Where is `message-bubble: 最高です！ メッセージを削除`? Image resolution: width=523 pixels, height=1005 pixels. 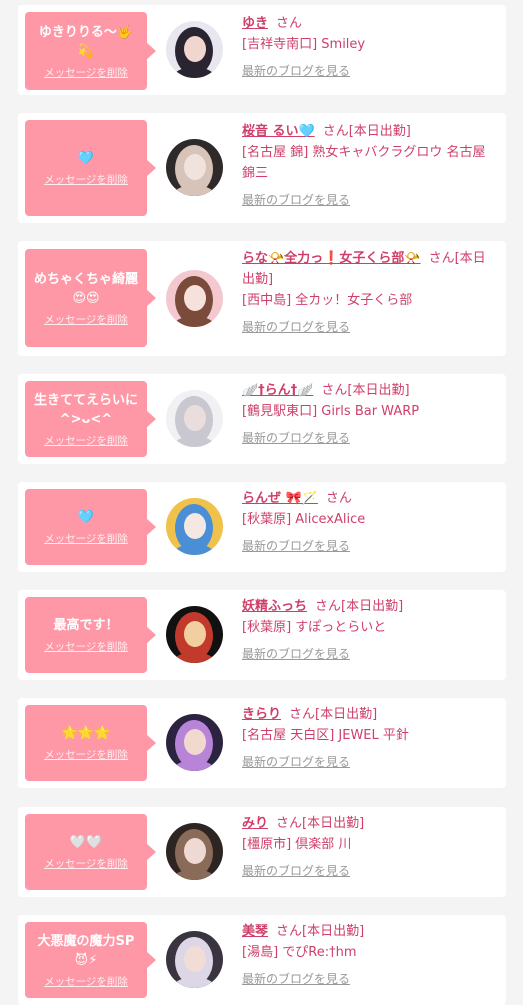 message-bubble: 最高です！ メッセージを削除 is located at coordinates (90, 635).